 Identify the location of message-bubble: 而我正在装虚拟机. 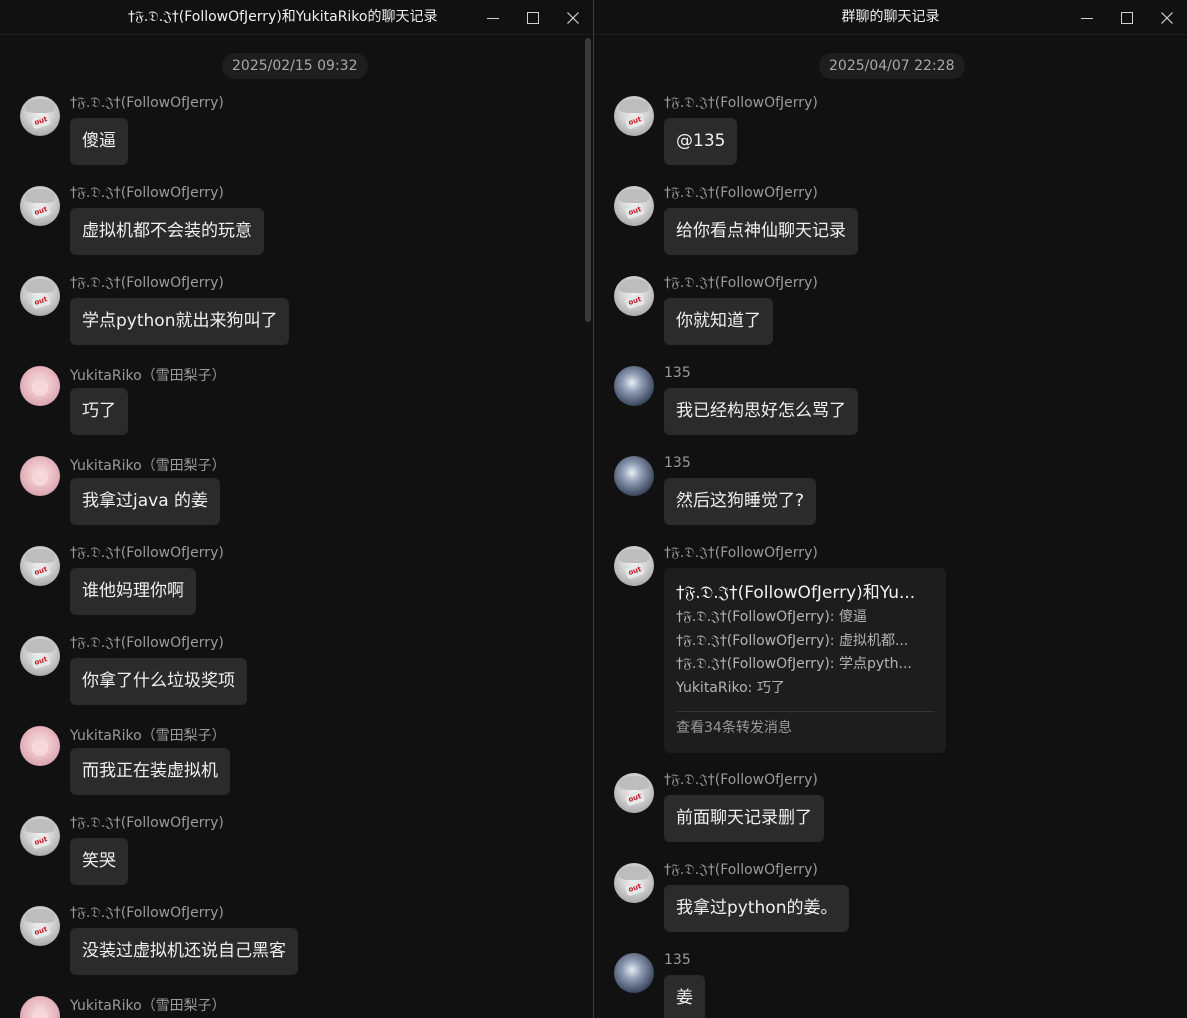
(150, 771).